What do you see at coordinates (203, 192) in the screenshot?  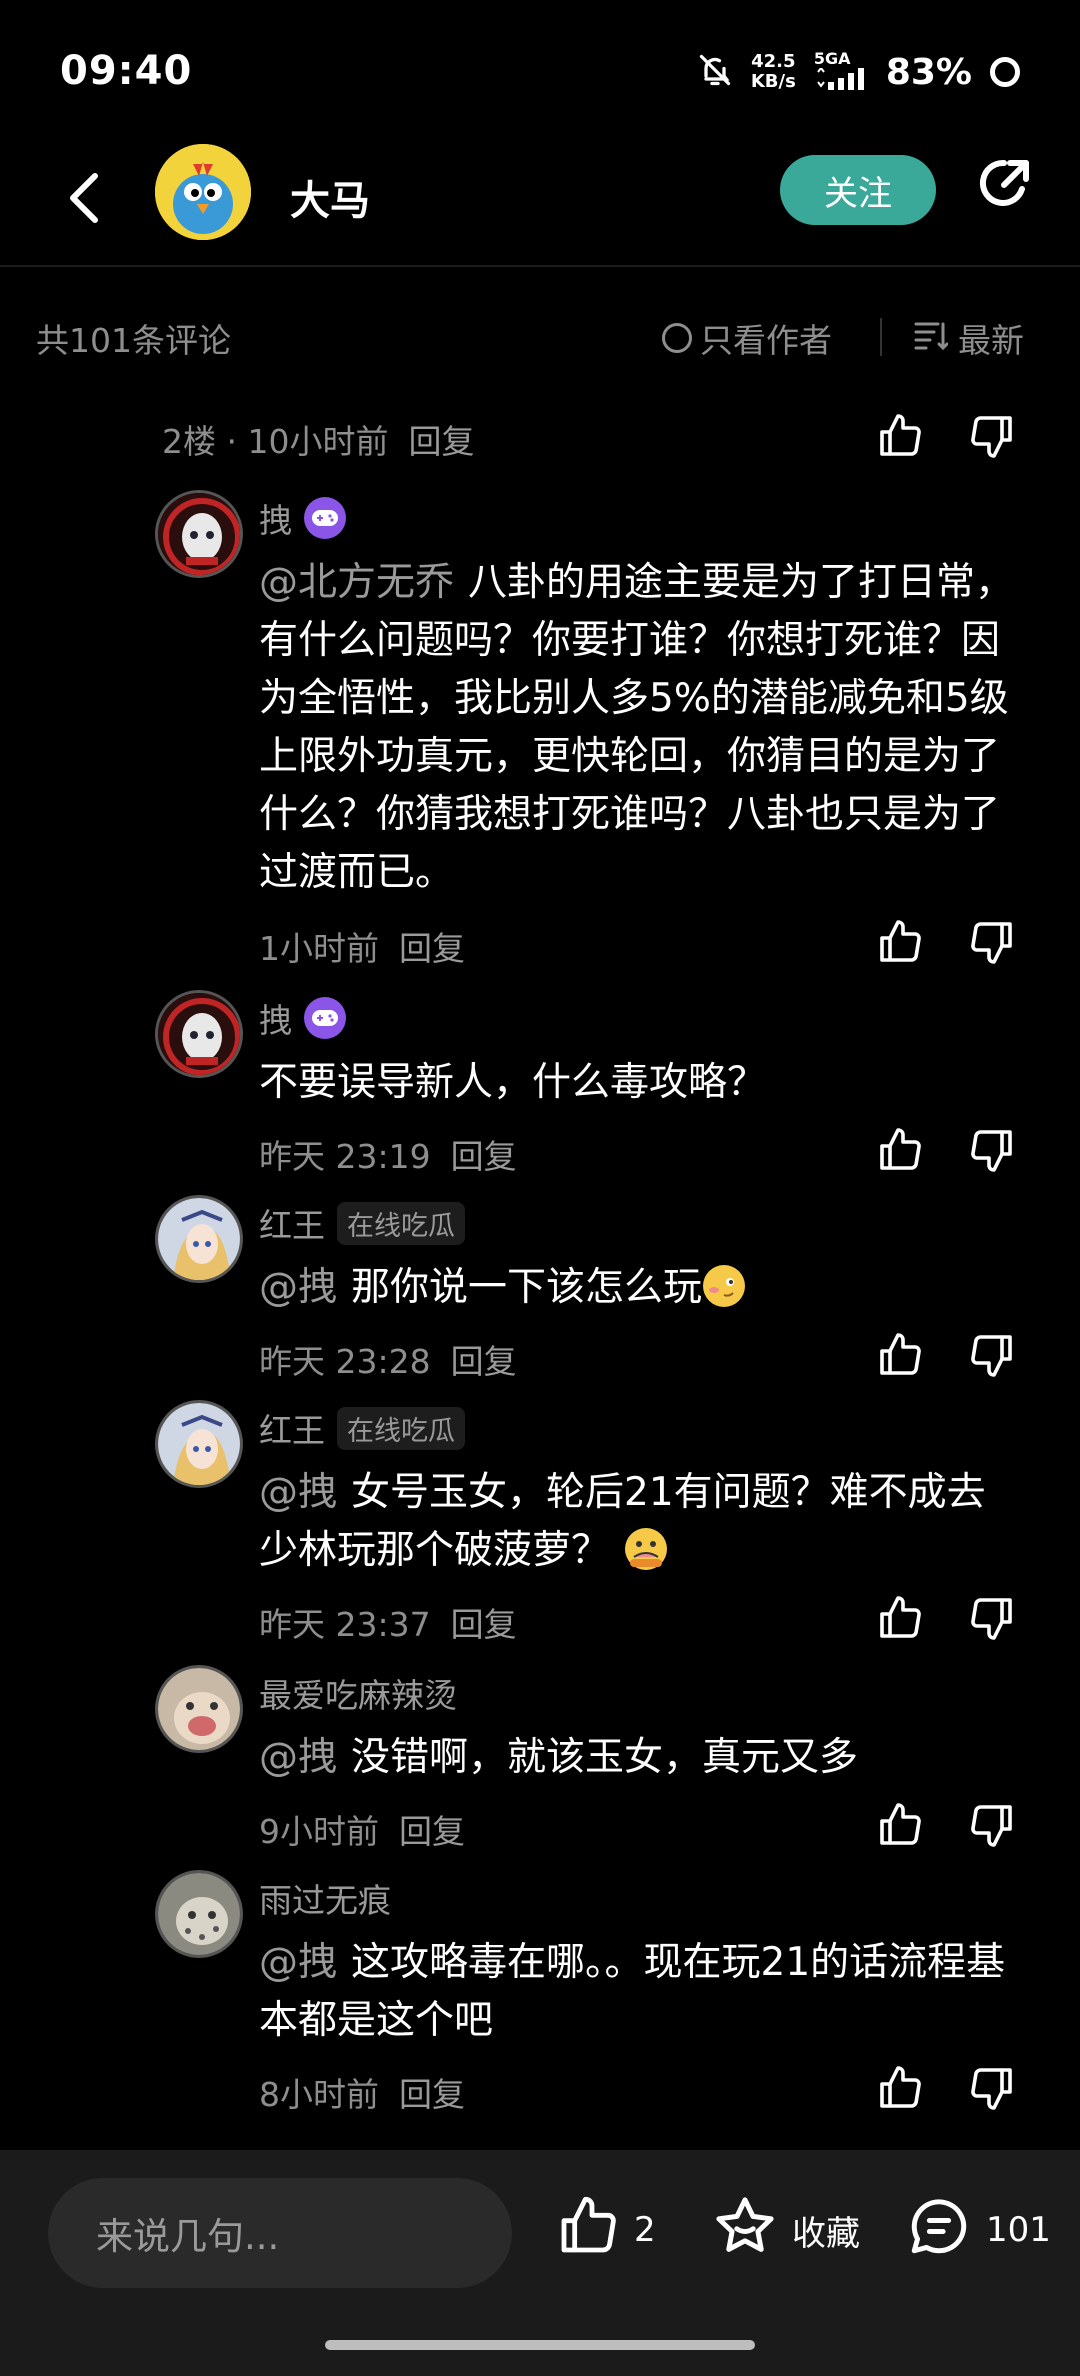 I see `author-avatar` at bounding box center [203, 192].